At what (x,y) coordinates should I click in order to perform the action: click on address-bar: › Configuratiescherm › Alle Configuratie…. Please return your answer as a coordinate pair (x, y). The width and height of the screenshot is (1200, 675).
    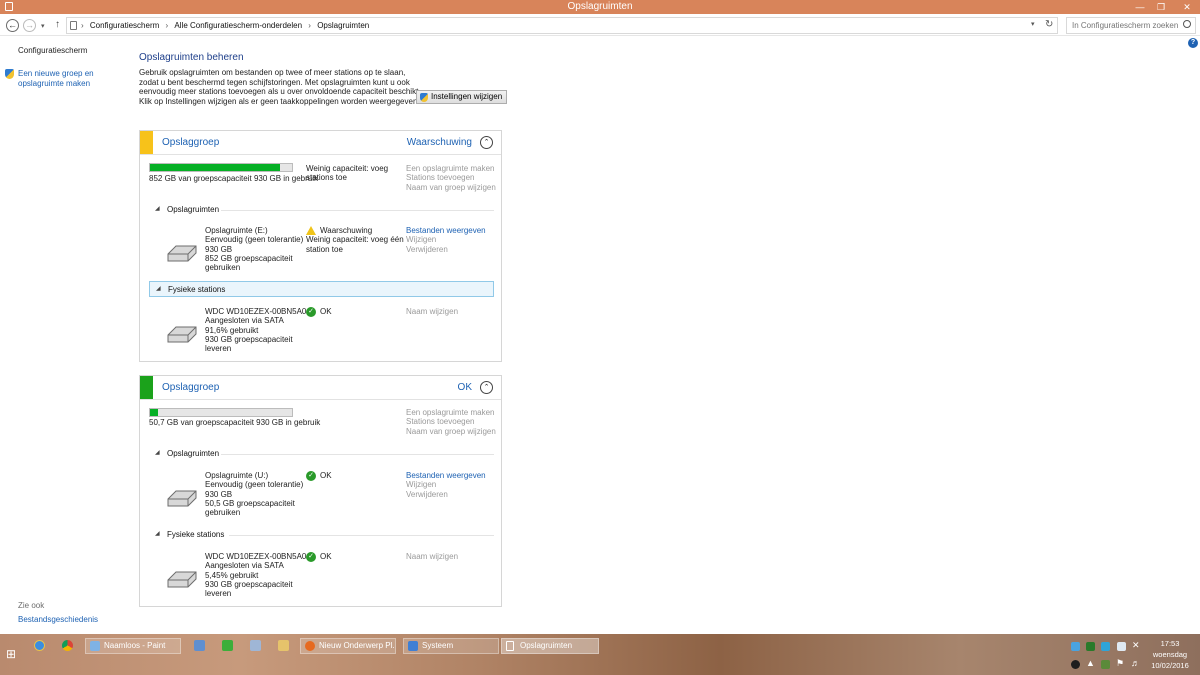
    Looking at the image, I should click on (562, 25).